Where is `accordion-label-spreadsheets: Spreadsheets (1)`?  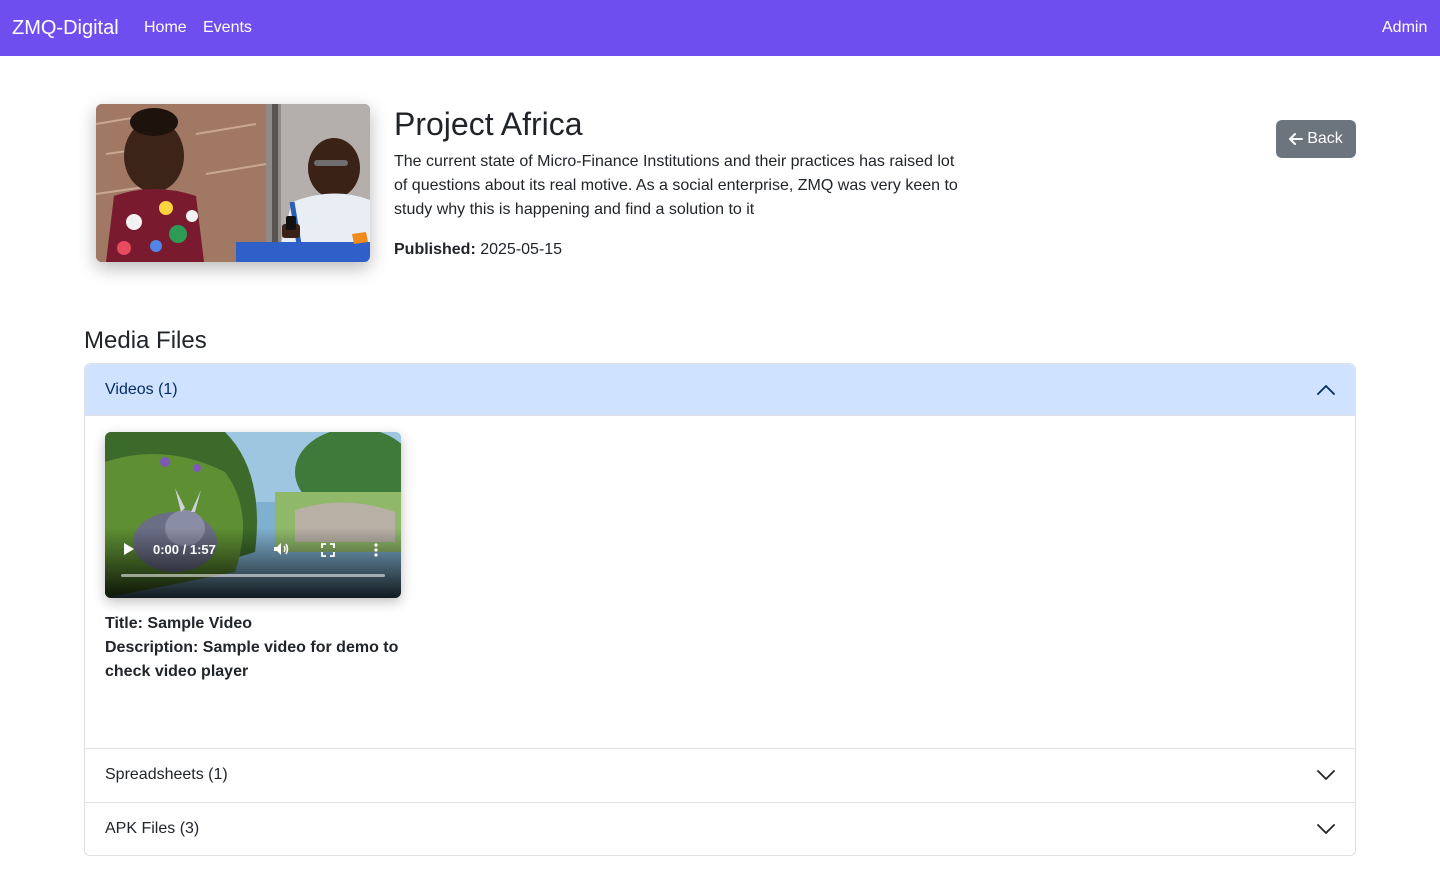
accordion-label-spreadsheets: Spreadsheets (1) is located at coordinates (166, 774).